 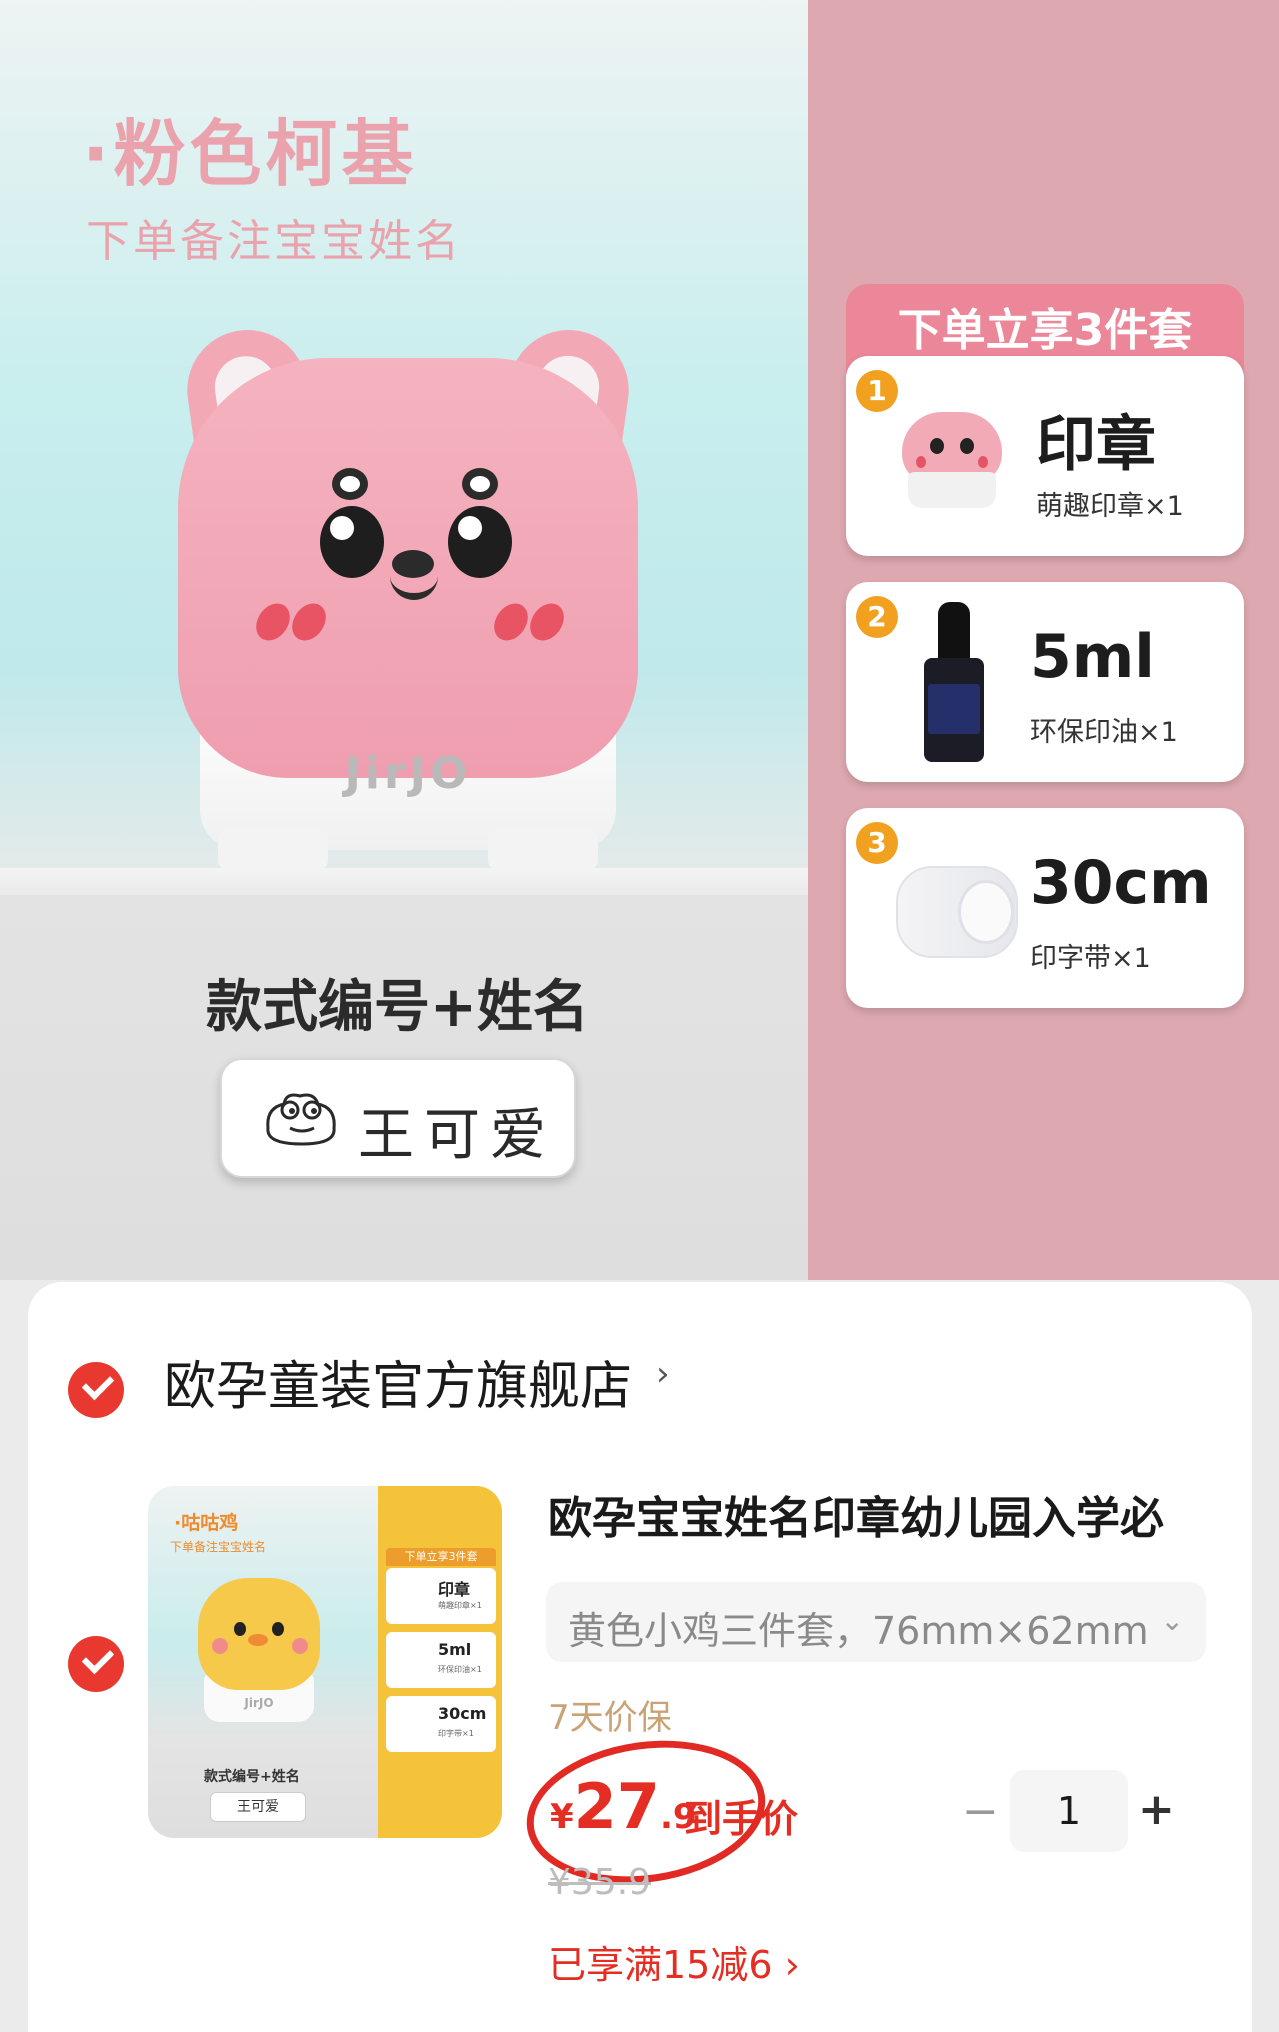 I want to click on kit-item-tape: 3 30cm 印字带×1, so click(x=1045, y=908).